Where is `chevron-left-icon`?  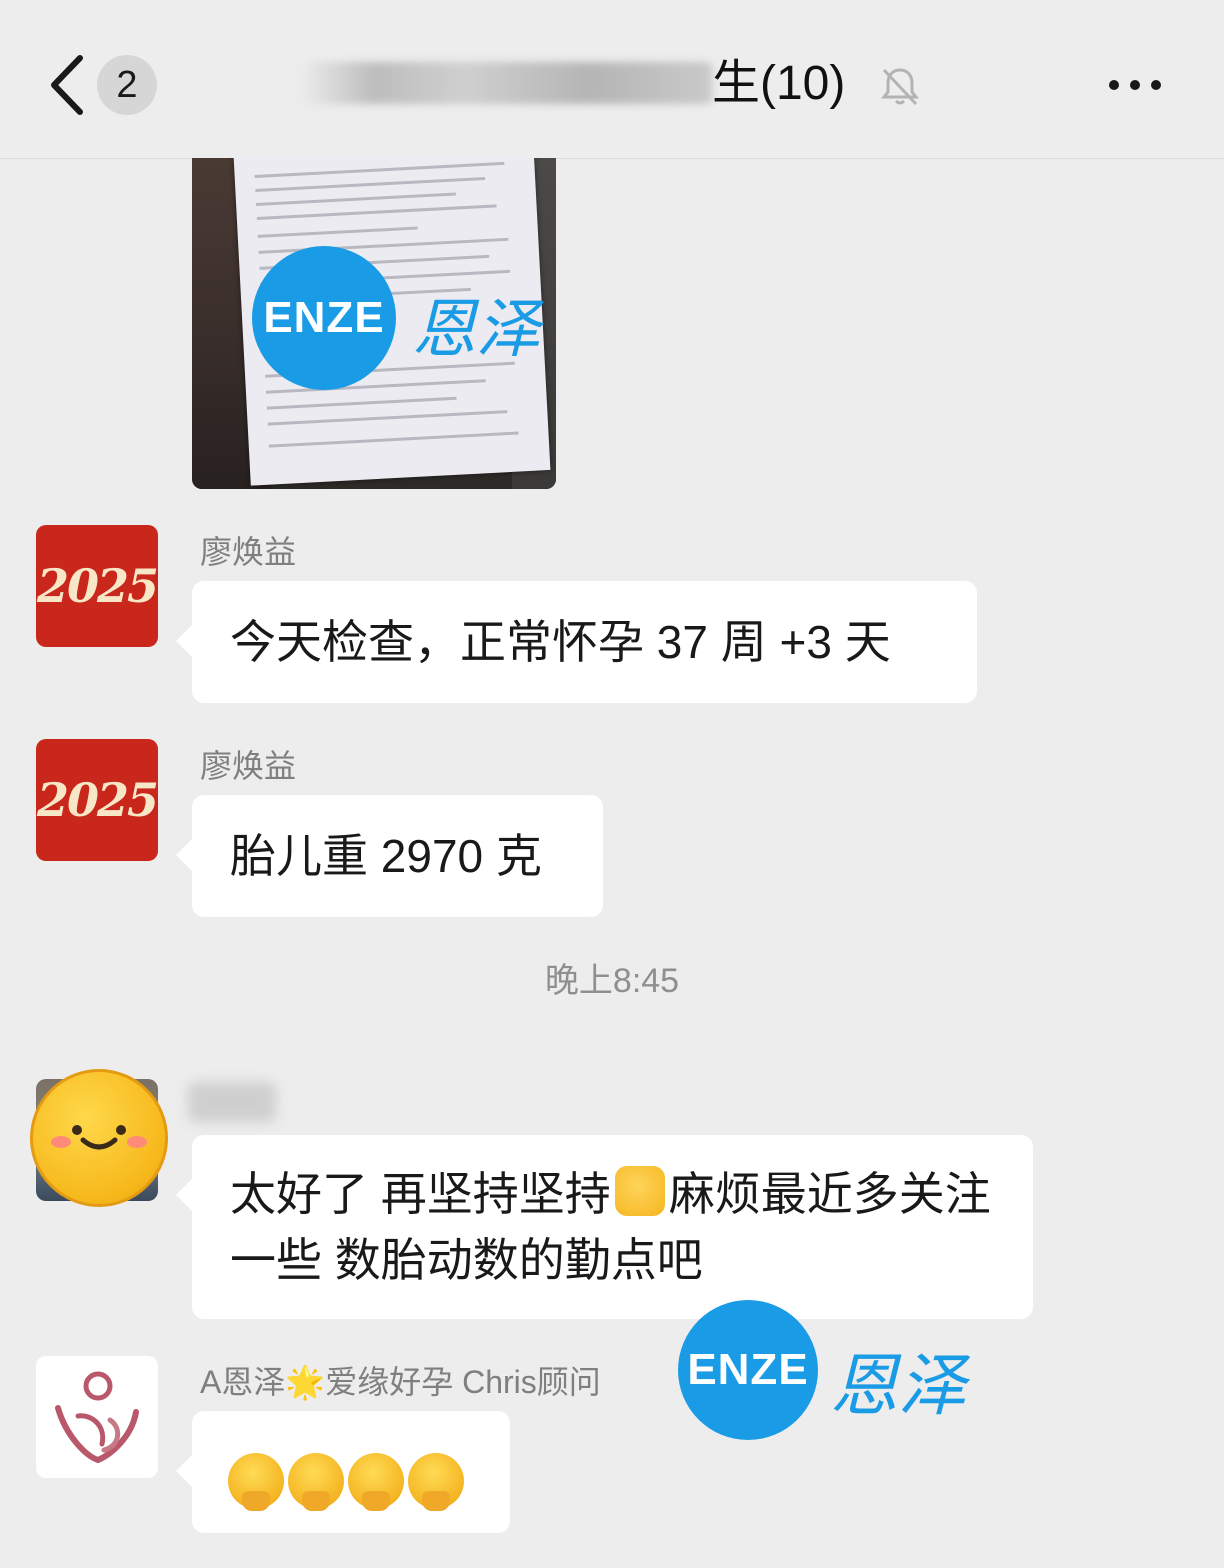 chevron-left-icon is located at coordinates (67, 85).